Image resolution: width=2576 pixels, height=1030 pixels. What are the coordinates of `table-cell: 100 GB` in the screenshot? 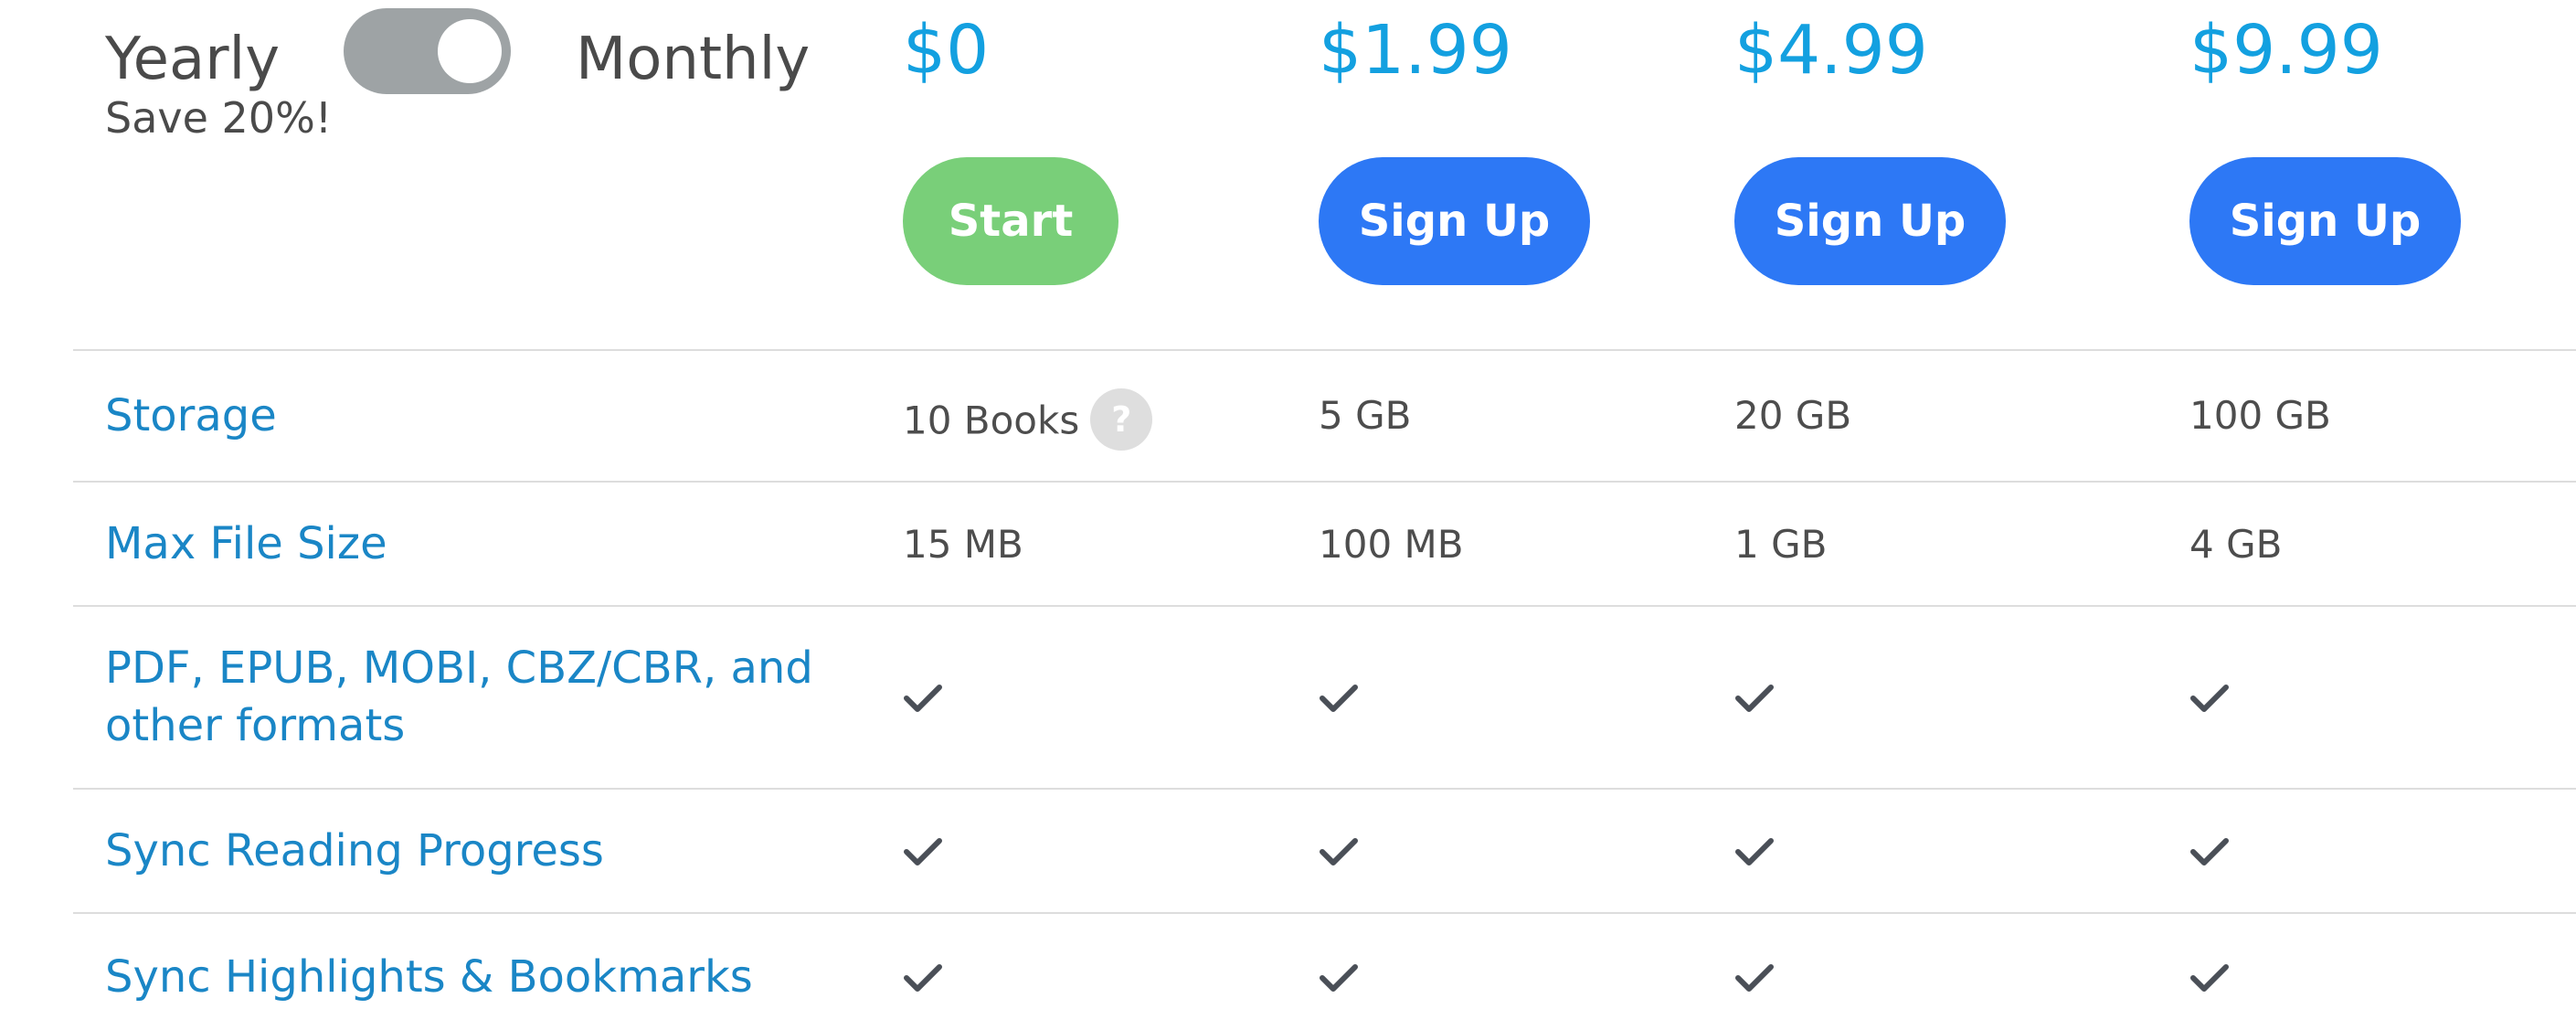 It's located at (2260, 415).